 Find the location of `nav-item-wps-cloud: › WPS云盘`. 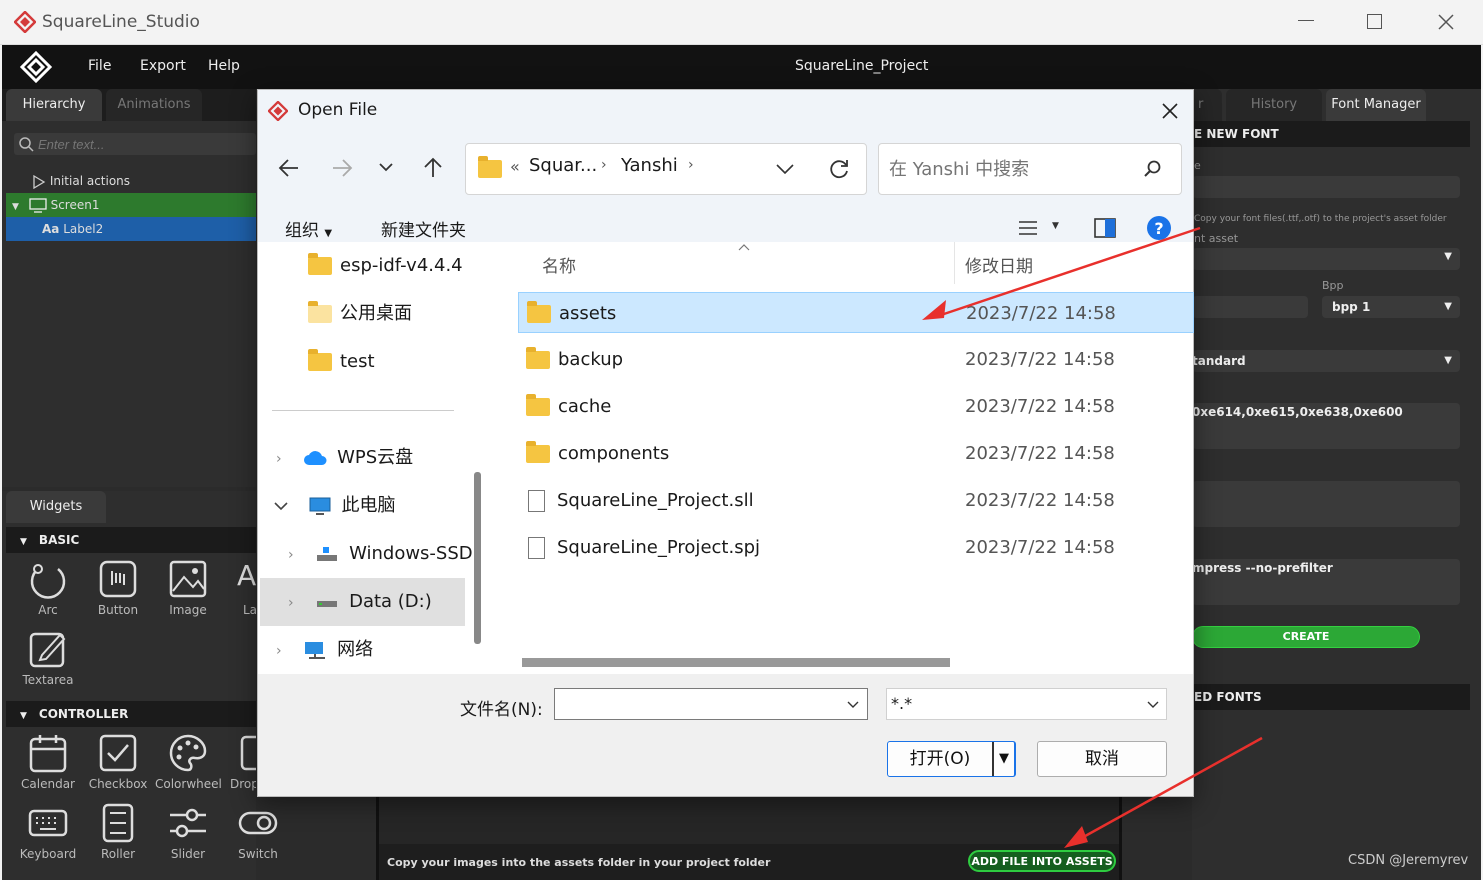

nav-item-wps-cloud: › WPS云盘 is located at coordinates (344, 458).